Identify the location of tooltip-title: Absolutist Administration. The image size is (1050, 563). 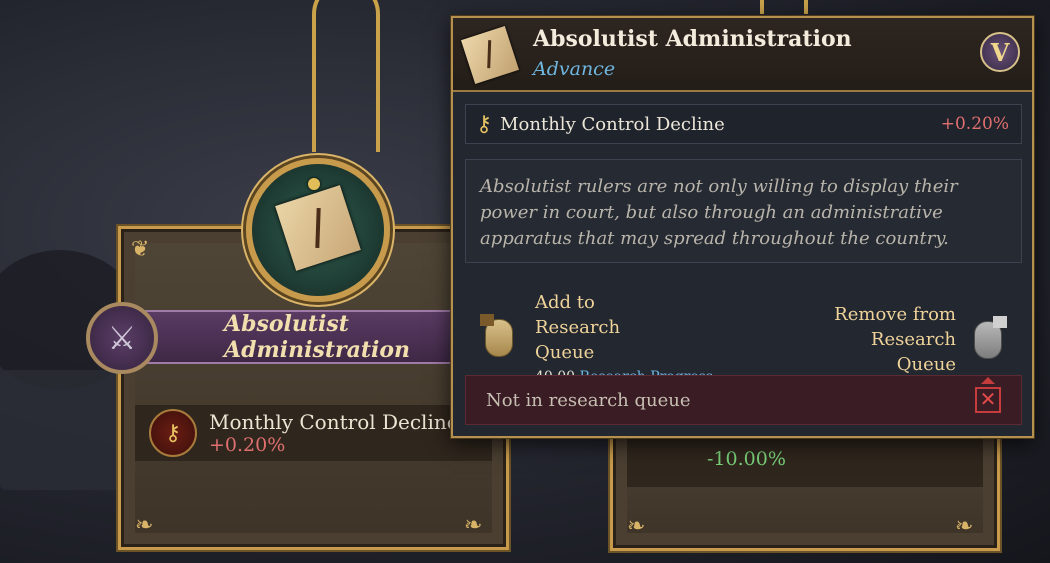
(692, 39).